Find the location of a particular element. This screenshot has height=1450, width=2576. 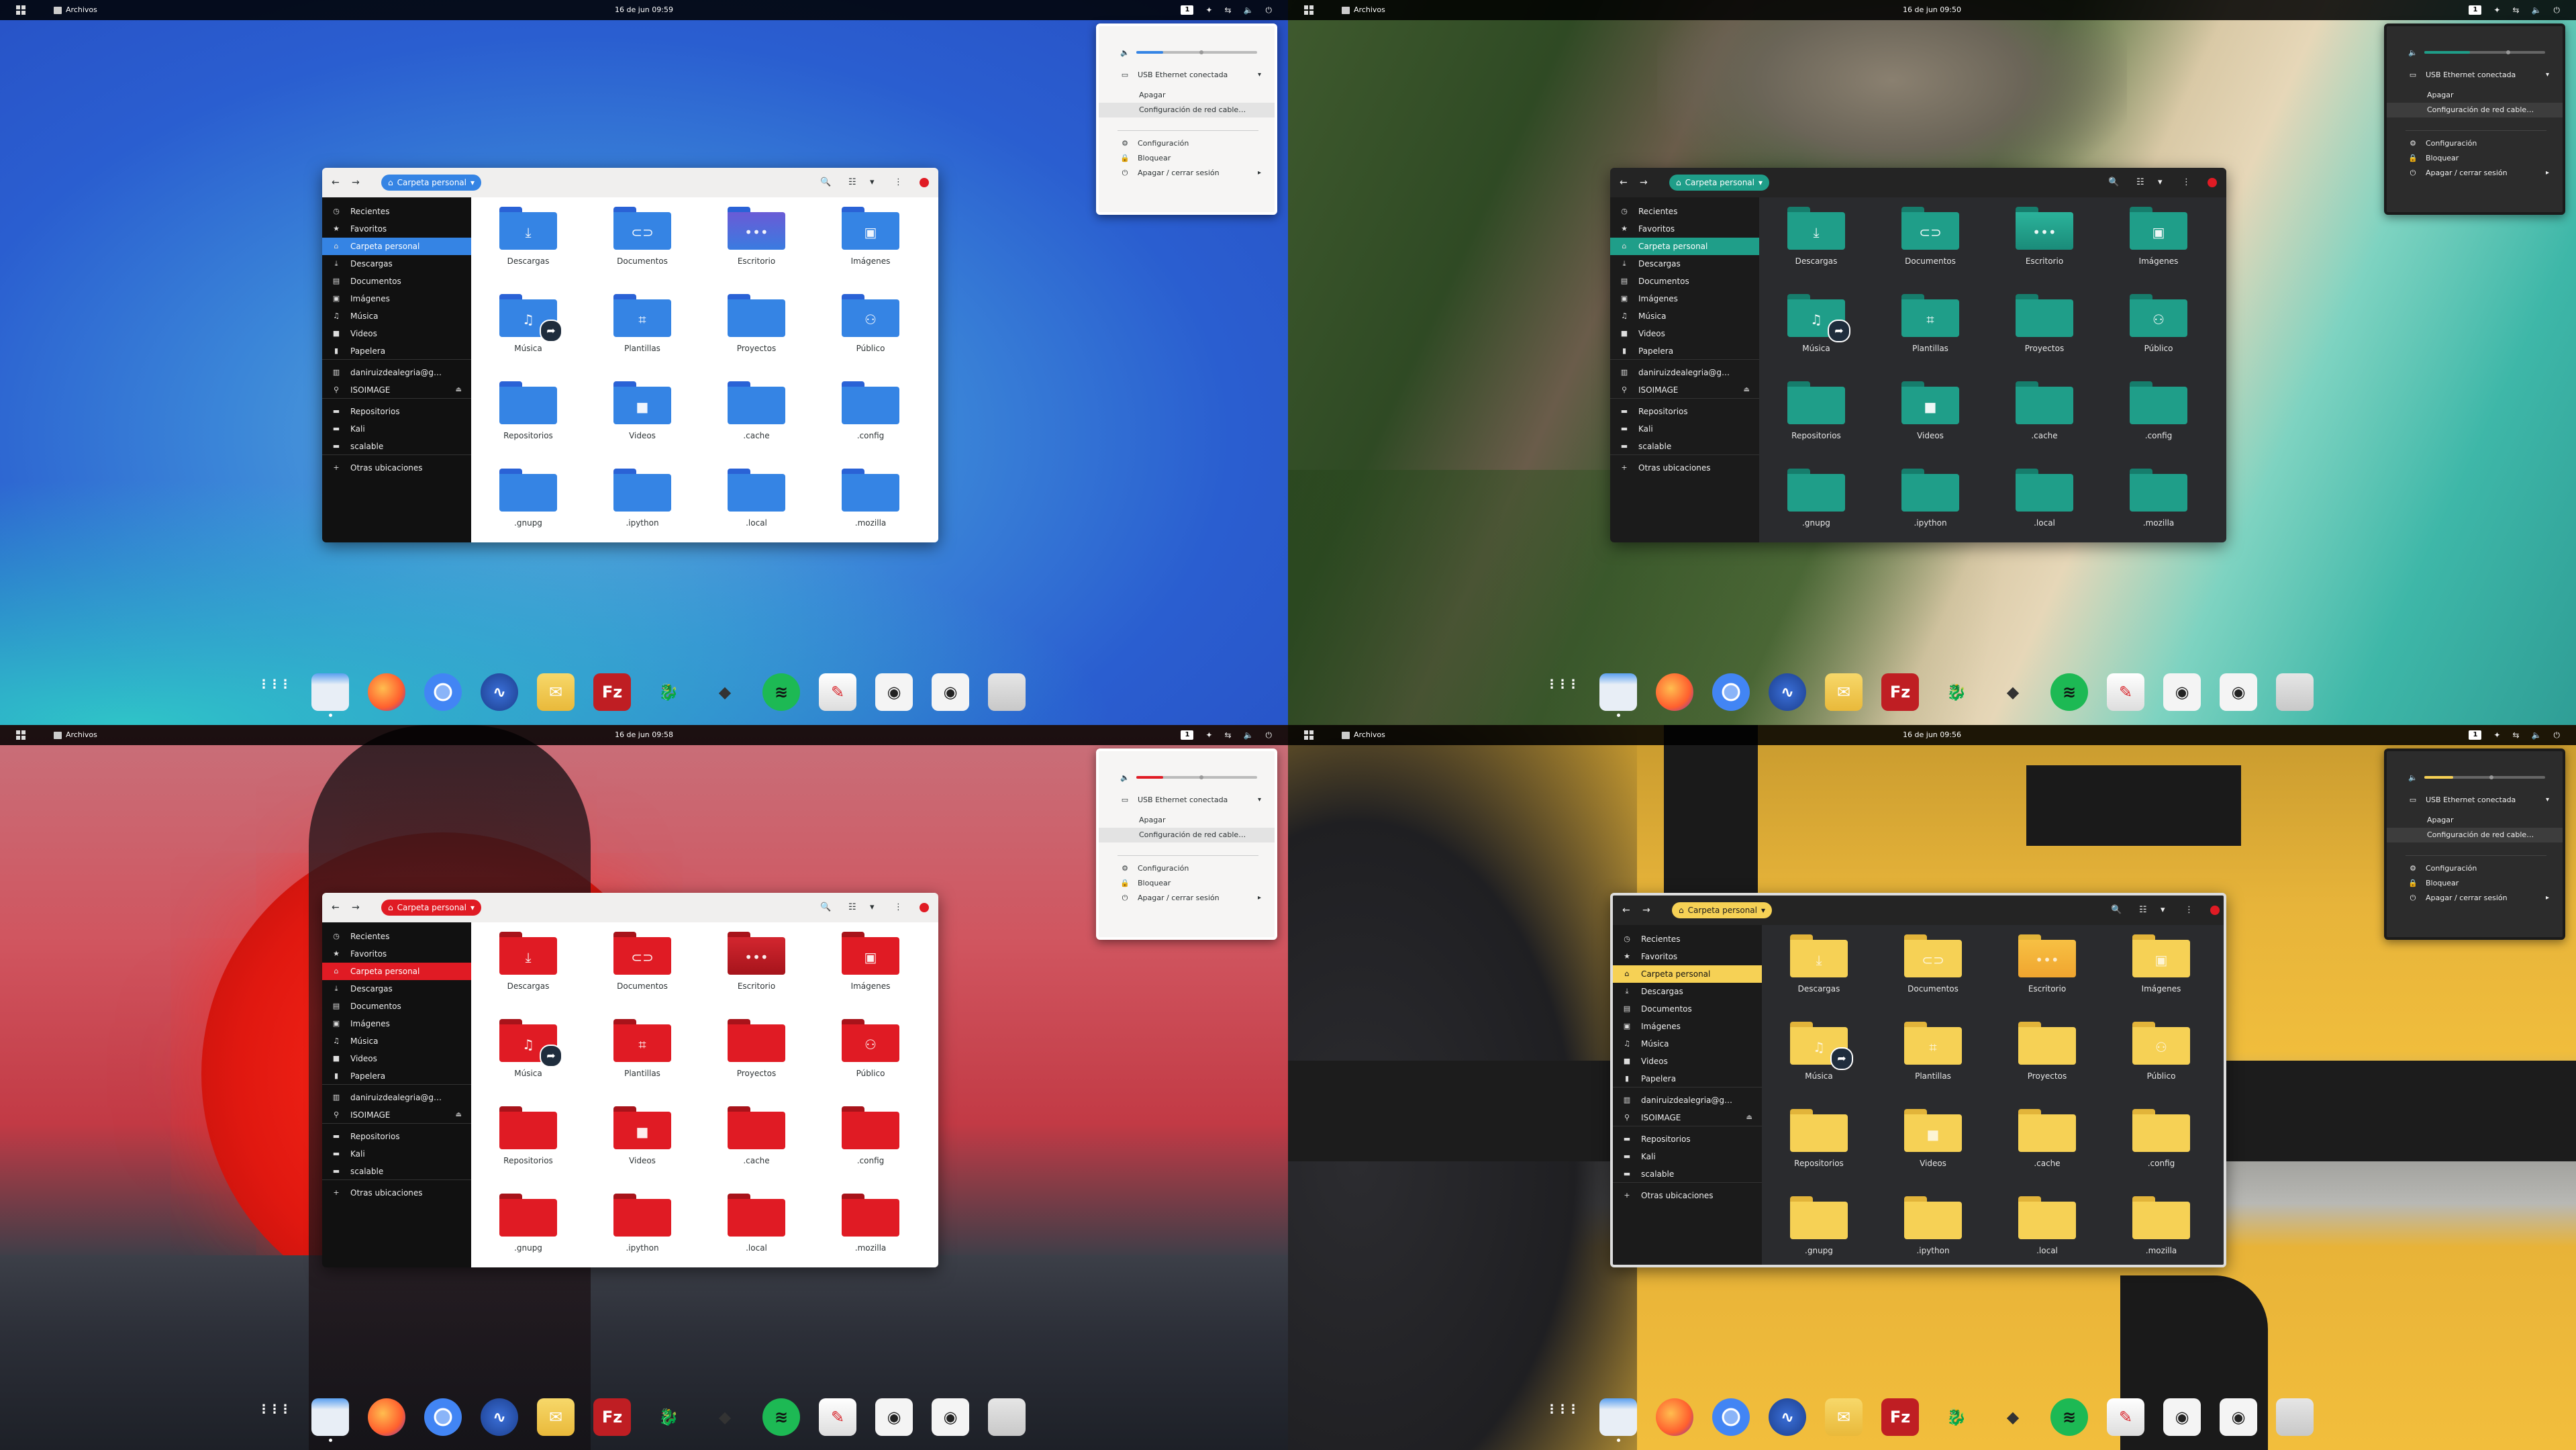

system-monitor-icon: ∿ is located at coordinates (499, 1417).